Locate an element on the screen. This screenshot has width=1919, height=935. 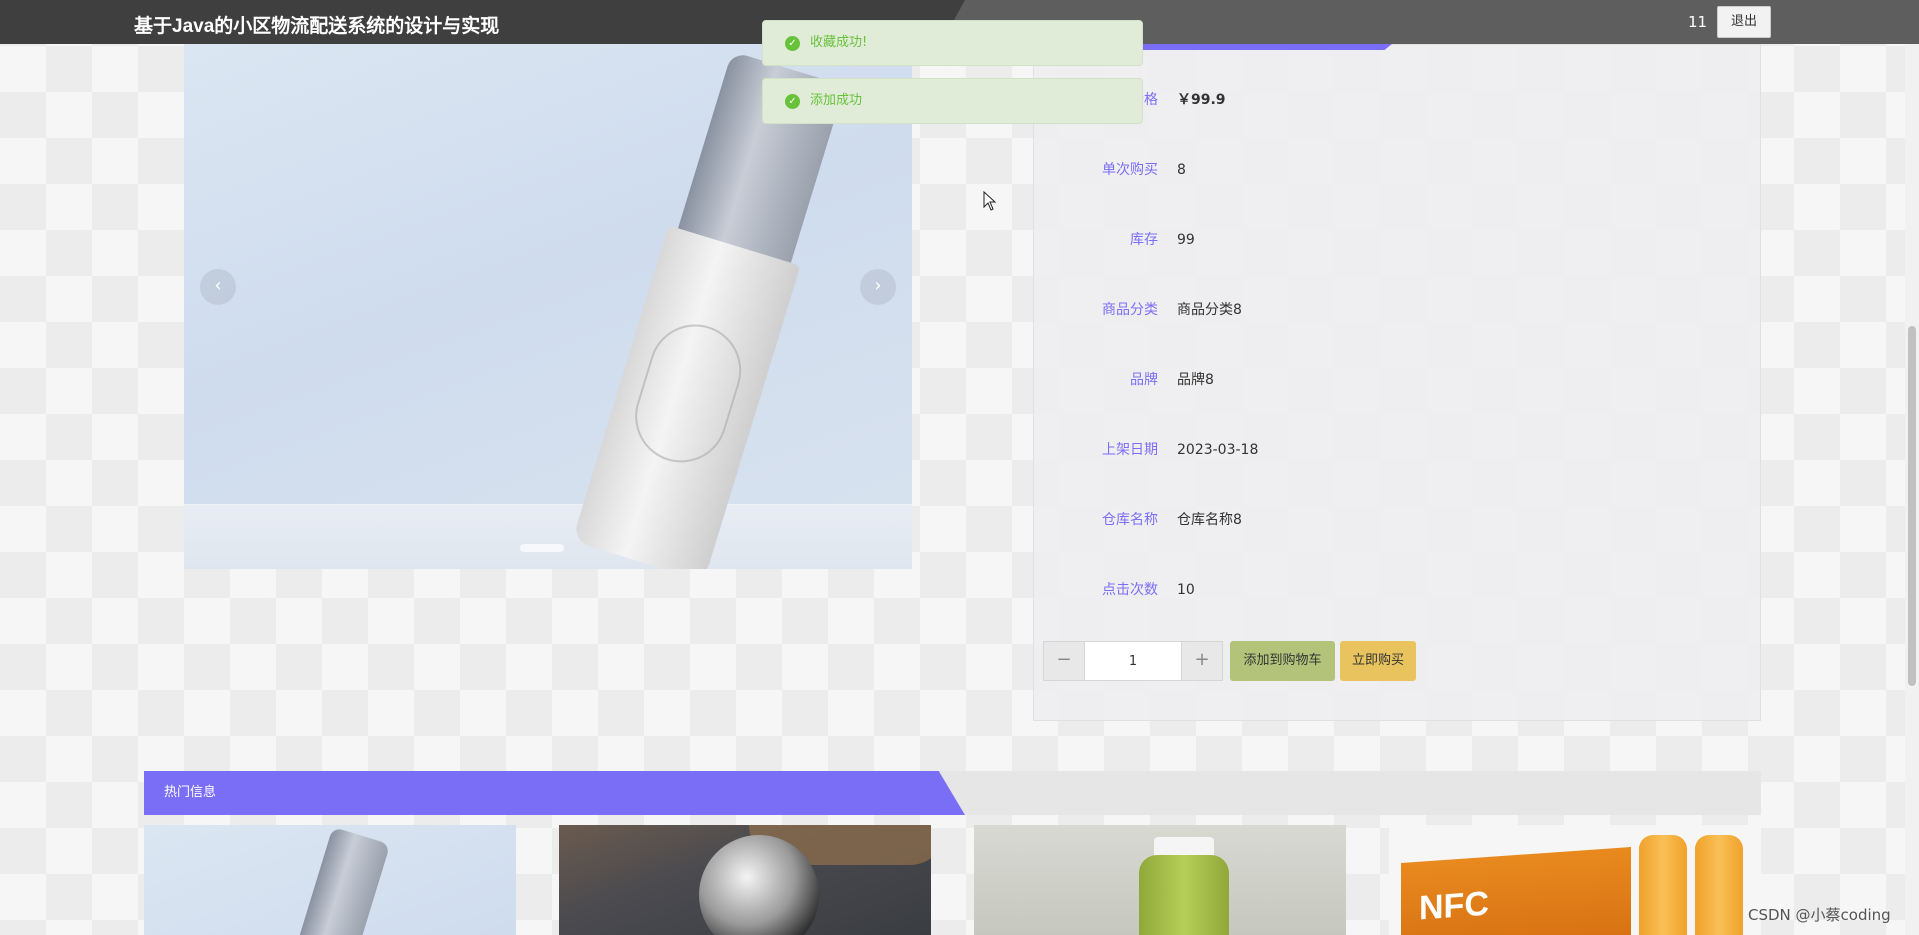
add-to-cart-button: 添加到购物车 is located at coordinates (1282, 661).